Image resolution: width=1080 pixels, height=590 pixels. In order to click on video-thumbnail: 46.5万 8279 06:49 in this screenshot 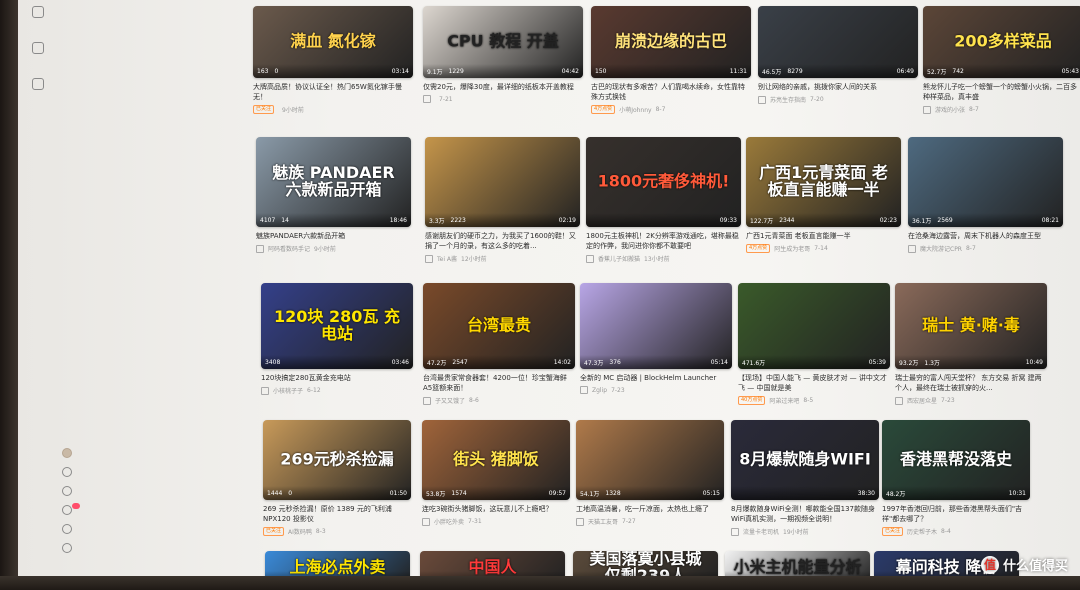, I will do `click(838, 42)`.